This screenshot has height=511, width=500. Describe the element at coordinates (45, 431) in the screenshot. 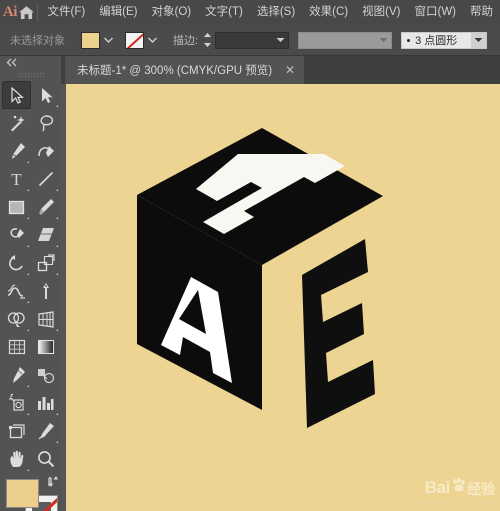

I see `slice-tool` at that location.